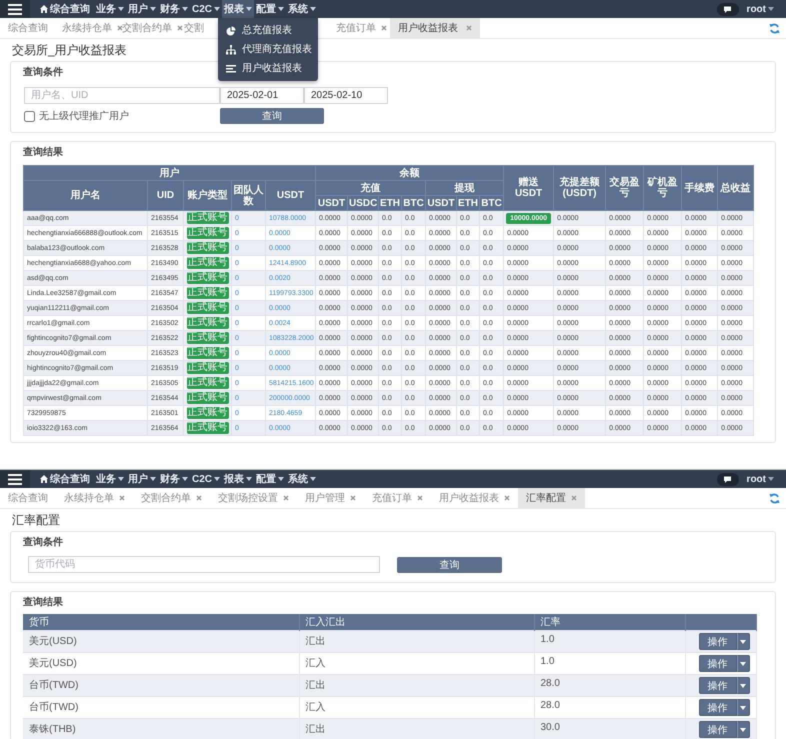 This screenshot has width=786, height=739. Describe the element at coordinates (268, 30) in the screenshot. I see `dropdown-item: 总充值报表` at that location.